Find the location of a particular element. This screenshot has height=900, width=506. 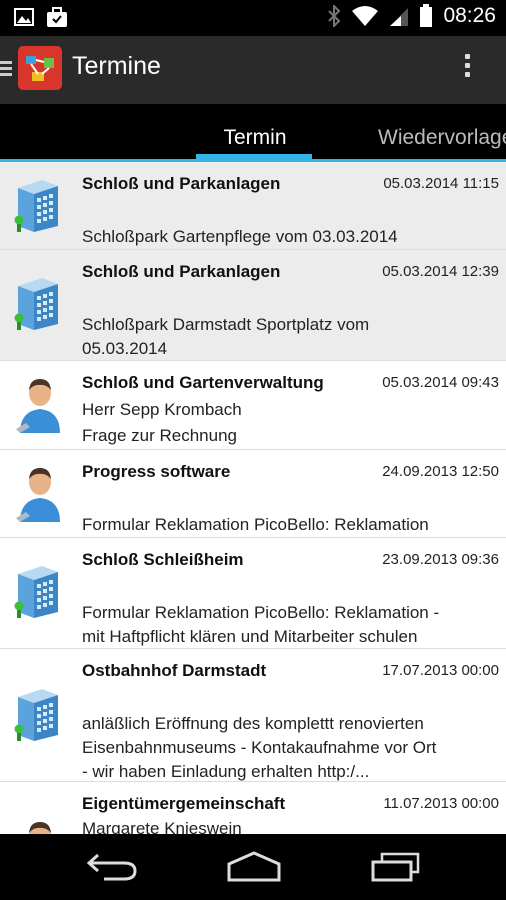

signal-icon is located at coordinates (399, 17).